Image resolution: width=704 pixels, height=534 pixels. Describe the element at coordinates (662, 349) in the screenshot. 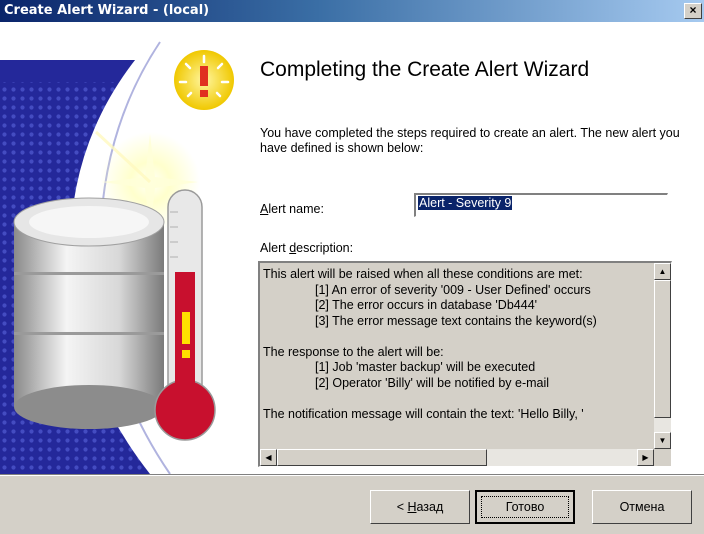

I see `vertical-scroll-thumb` at that location.